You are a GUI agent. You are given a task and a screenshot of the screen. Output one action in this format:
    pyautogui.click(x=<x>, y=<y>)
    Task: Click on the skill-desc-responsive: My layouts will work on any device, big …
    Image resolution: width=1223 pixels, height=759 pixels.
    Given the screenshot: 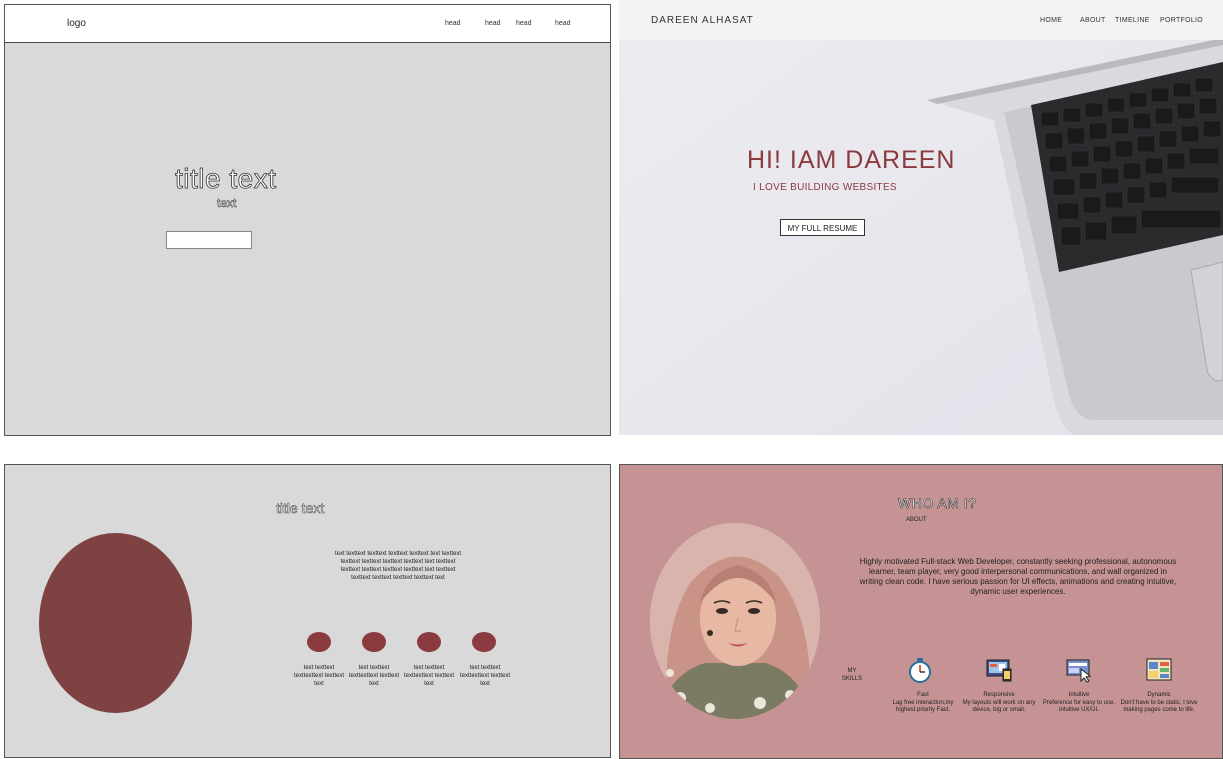 What is the action you would take?
    pyautogui.click(x=999, y=706)
    